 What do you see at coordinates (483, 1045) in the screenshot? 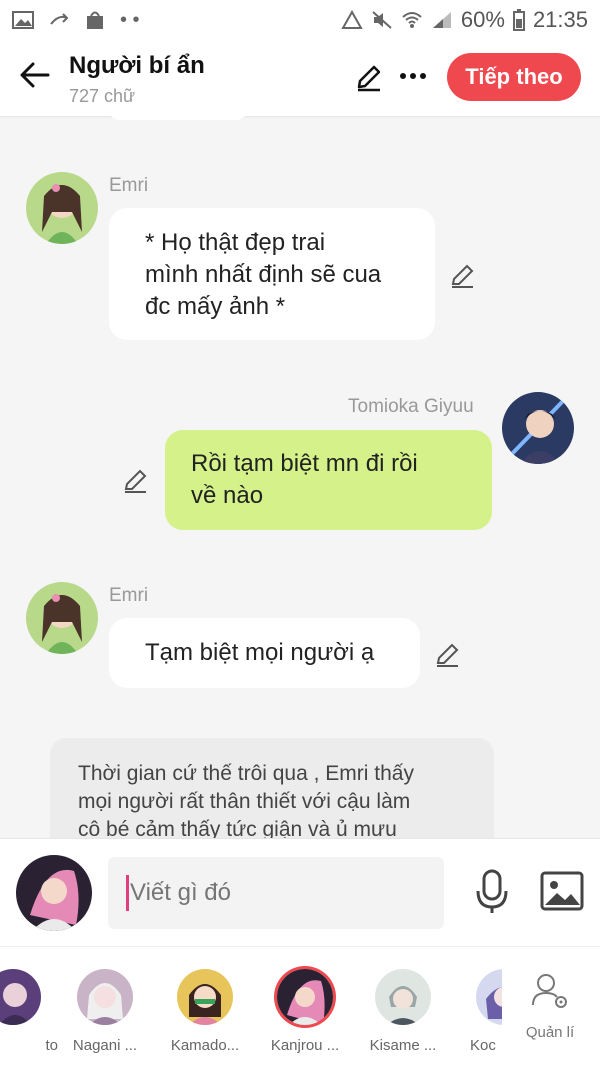
I see `character-name: Koc` at bounding box center [483, 1045].